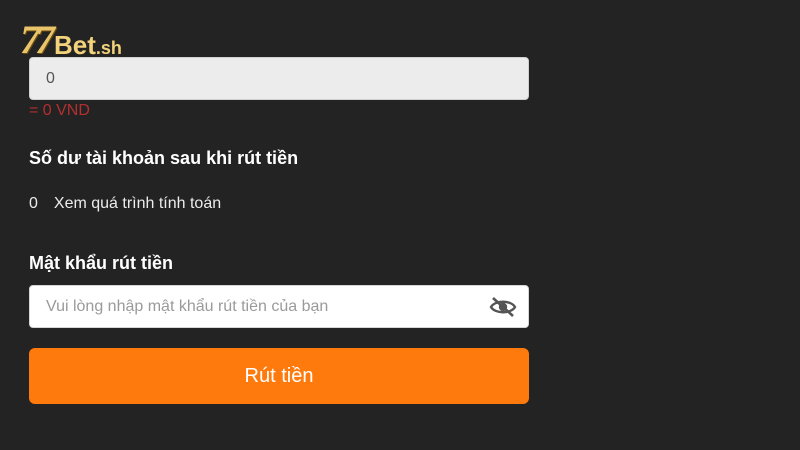 The width and height of the screenshot is (800, 450). Describe the element at coordinates (259, 306) in the screenshot. I see `withdraw-password-input` at that location.